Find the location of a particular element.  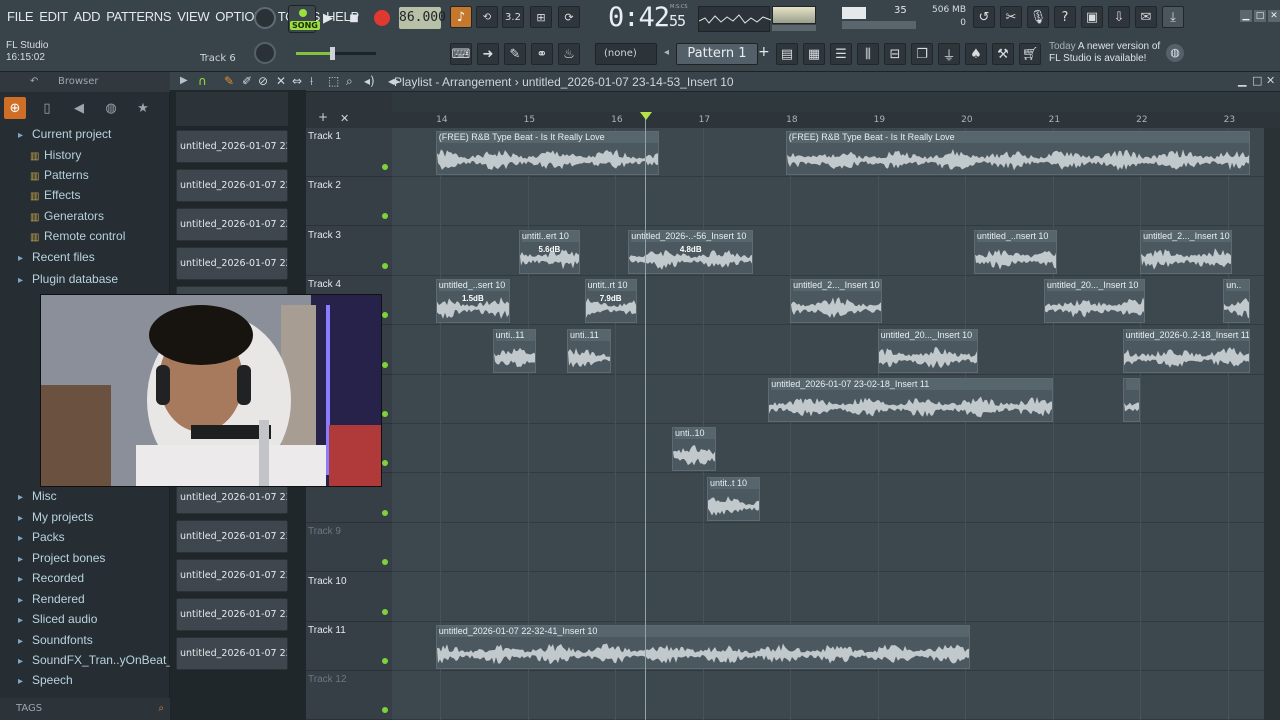

track-header: Track 9 is located at coordinates (349, 548).